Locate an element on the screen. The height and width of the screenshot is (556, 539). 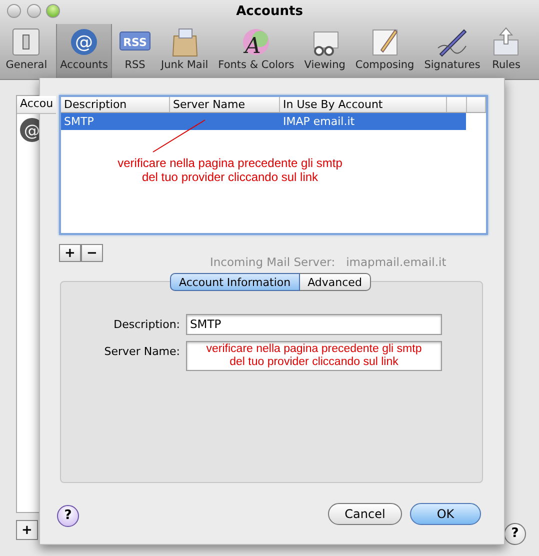
field-label: Description: is located at coordinates (146, 325).